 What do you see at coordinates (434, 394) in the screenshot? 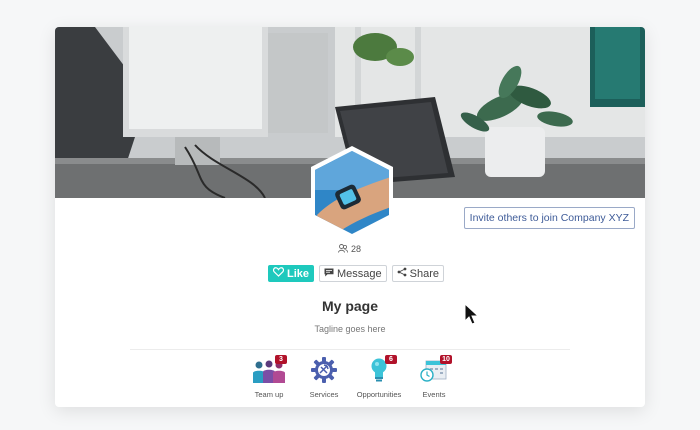
I see `tile-label: Events` at bounding box center [434, 394].